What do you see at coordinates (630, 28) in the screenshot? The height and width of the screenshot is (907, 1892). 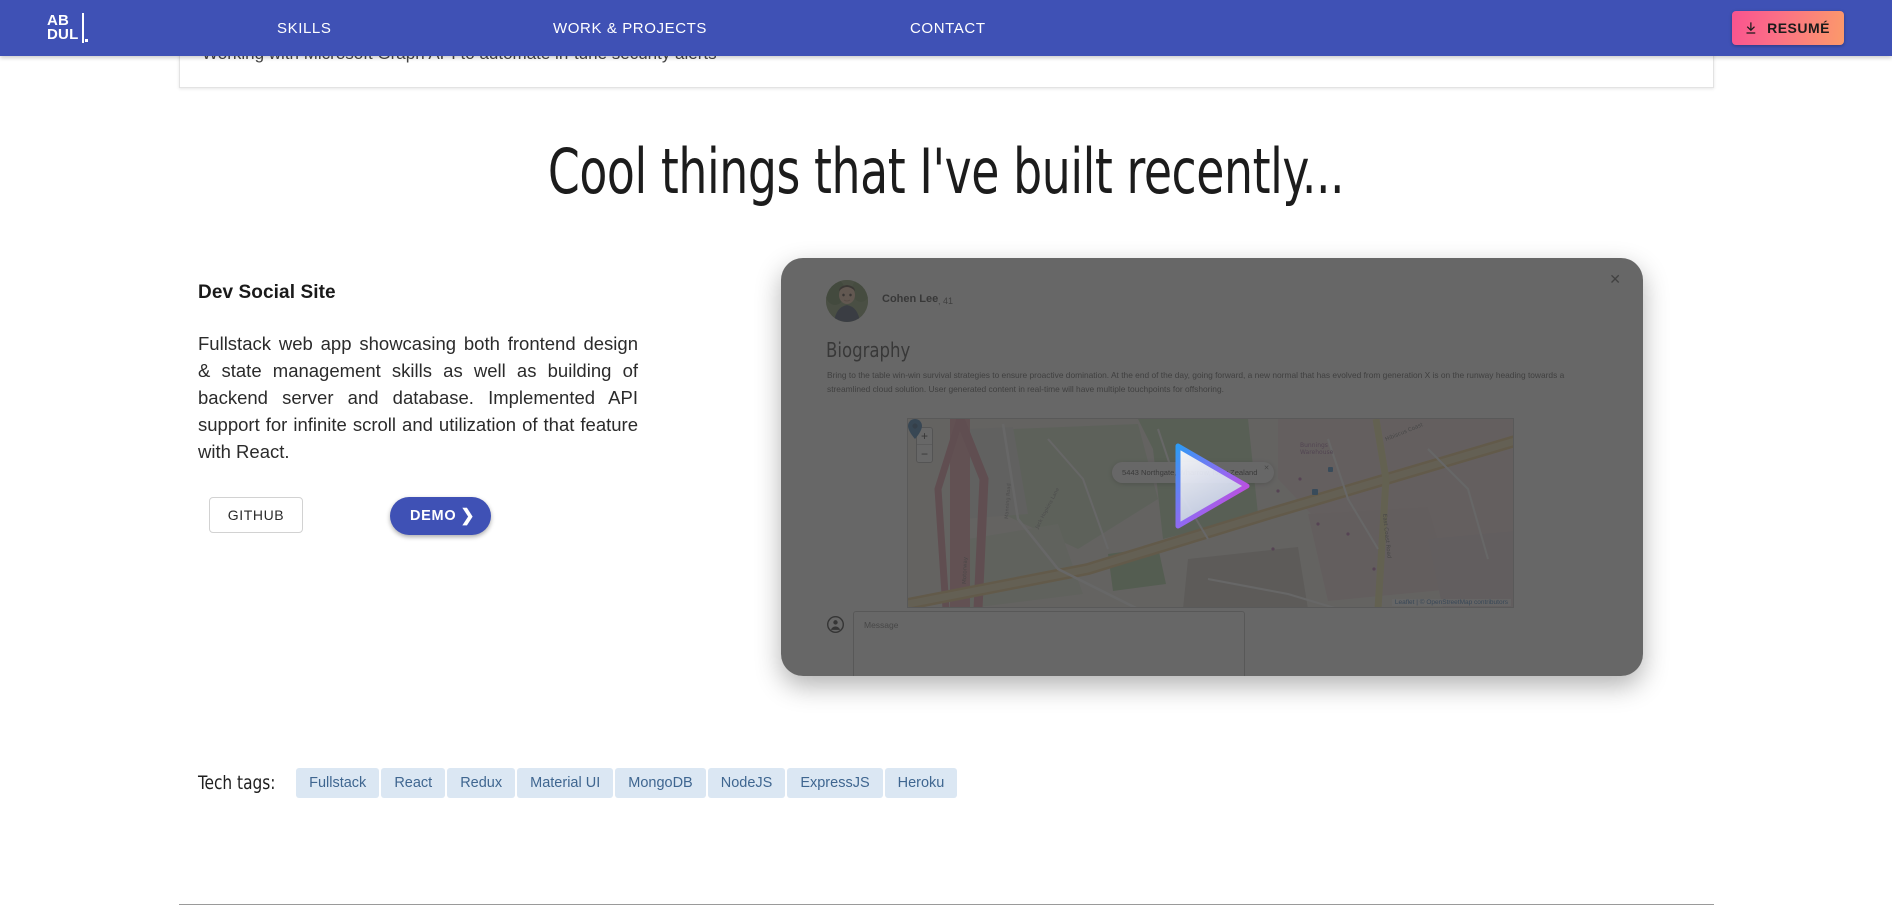 I see `nav-link-work-projects: WORK & PROJECTS` at bounding box center [630, 28].